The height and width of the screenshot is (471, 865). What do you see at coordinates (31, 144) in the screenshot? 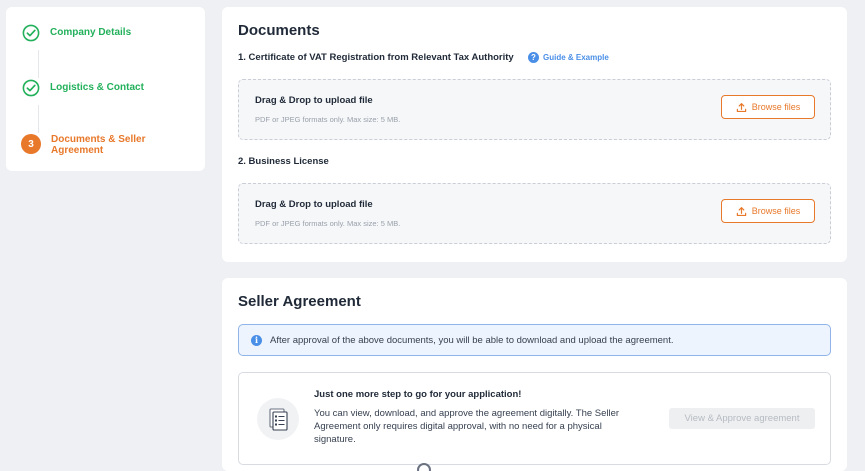
I see `step-number-badge: 3` at bounding box center [31, 144].